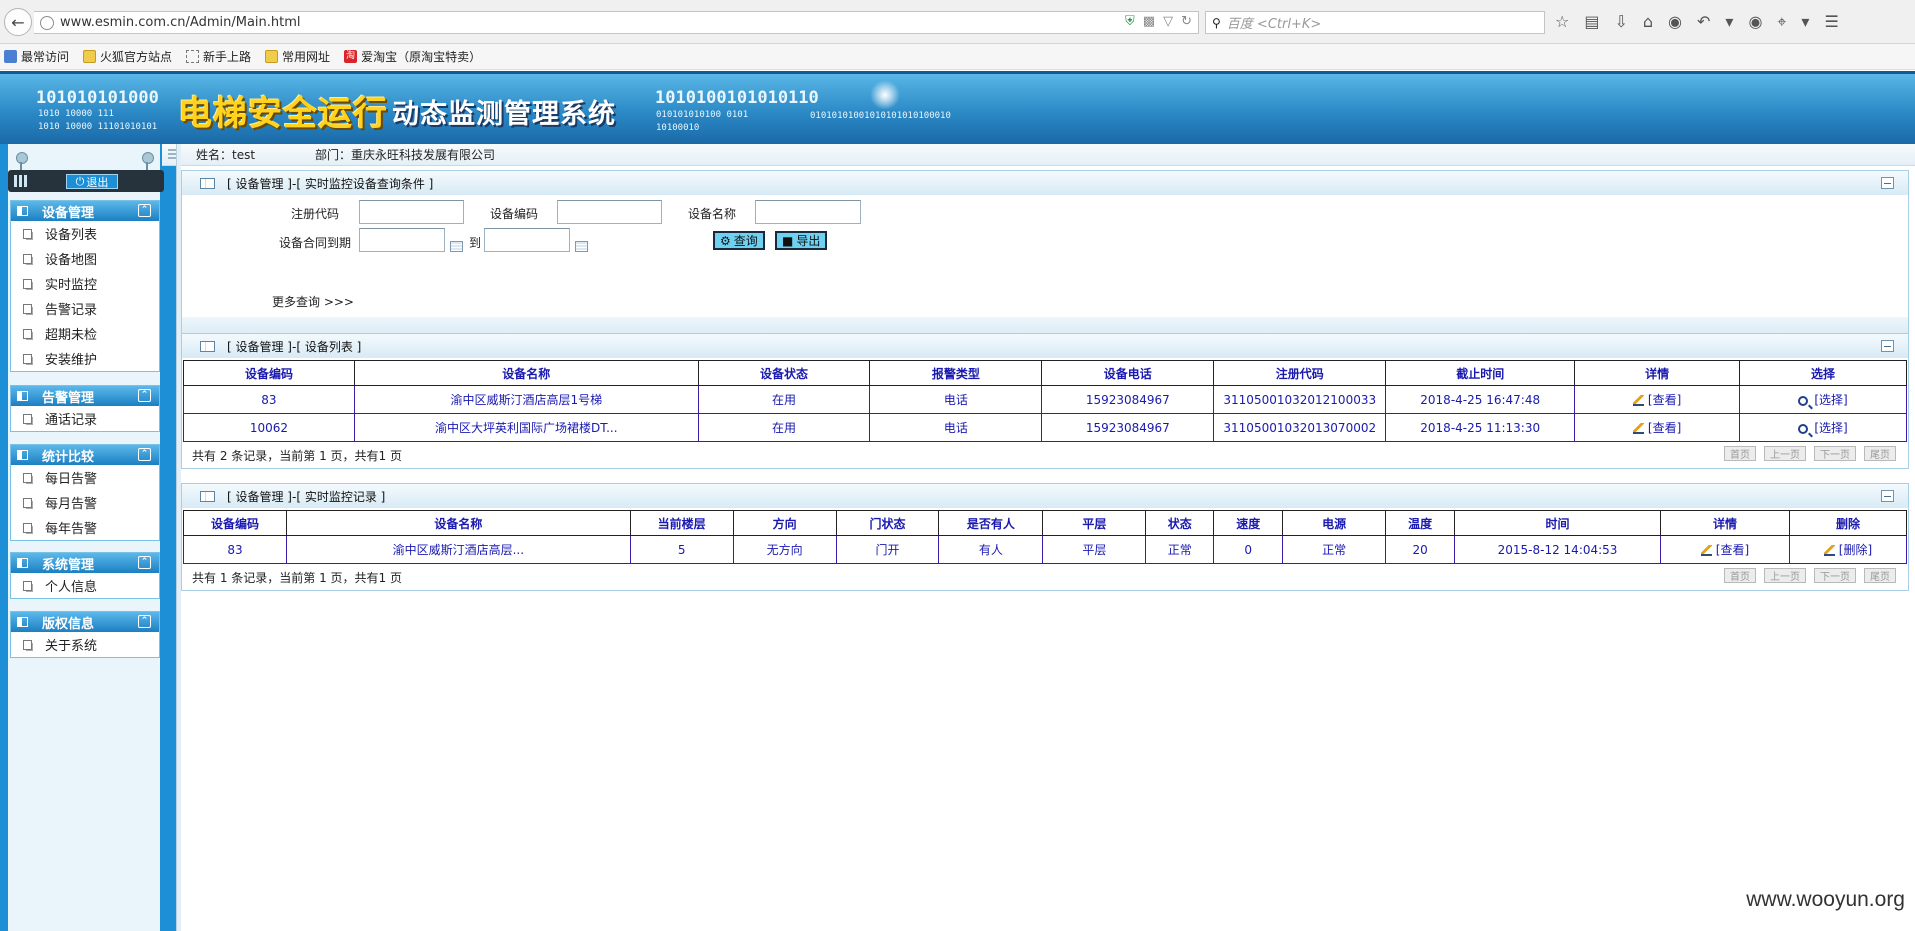 Image resolution: width=1915 pixels, height=931 pixels. What do you see at coordinates (22, 211) in the screenshot?
I see `panel-icon` at bounding box center [22, 211].